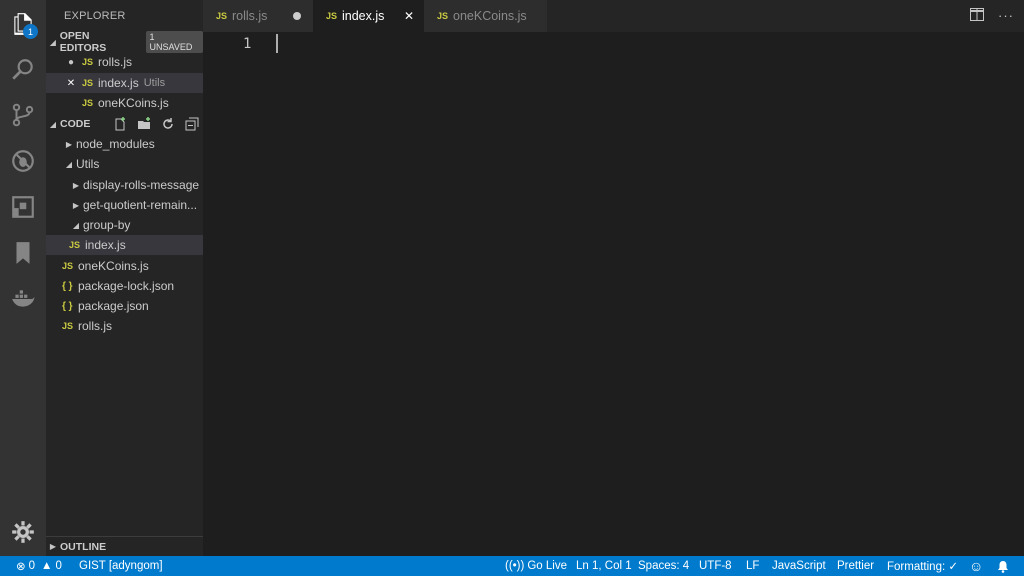 The width and height of the screenshot is (1024, 576). What do you see at coordinates (23, 532) in the screenshot?
I see `gear-icon` at bounding box center [23, 532].